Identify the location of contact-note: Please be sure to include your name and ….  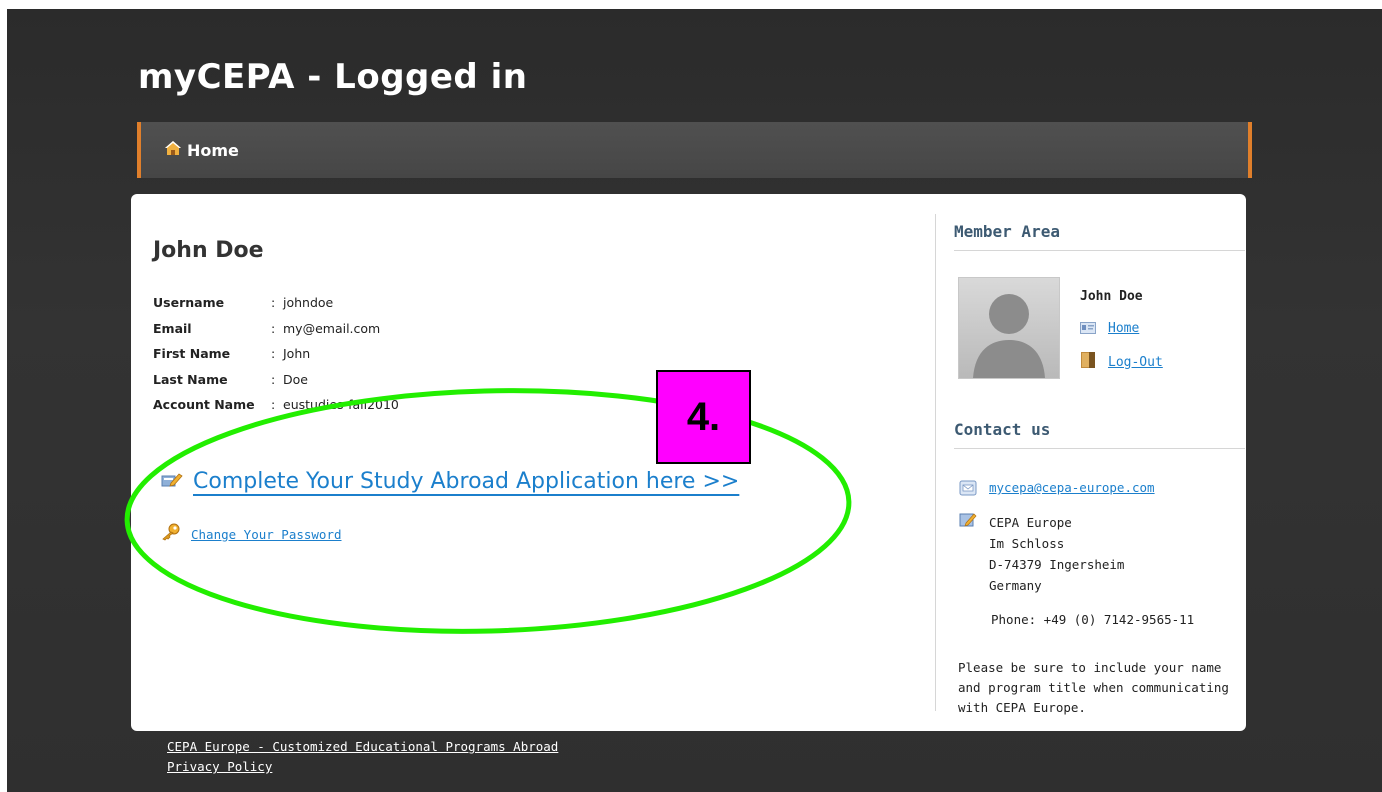
(1102, 688).